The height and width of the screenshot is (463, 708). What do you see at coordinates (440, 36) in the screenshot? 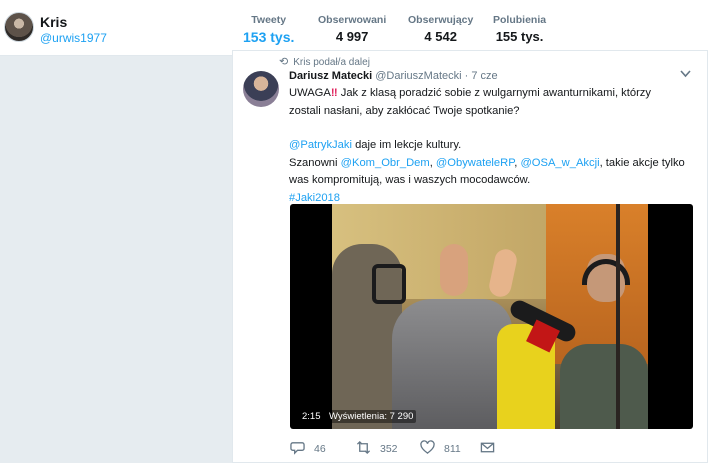
I see `stat-value: 4 542` at bounding box center [440, 36].